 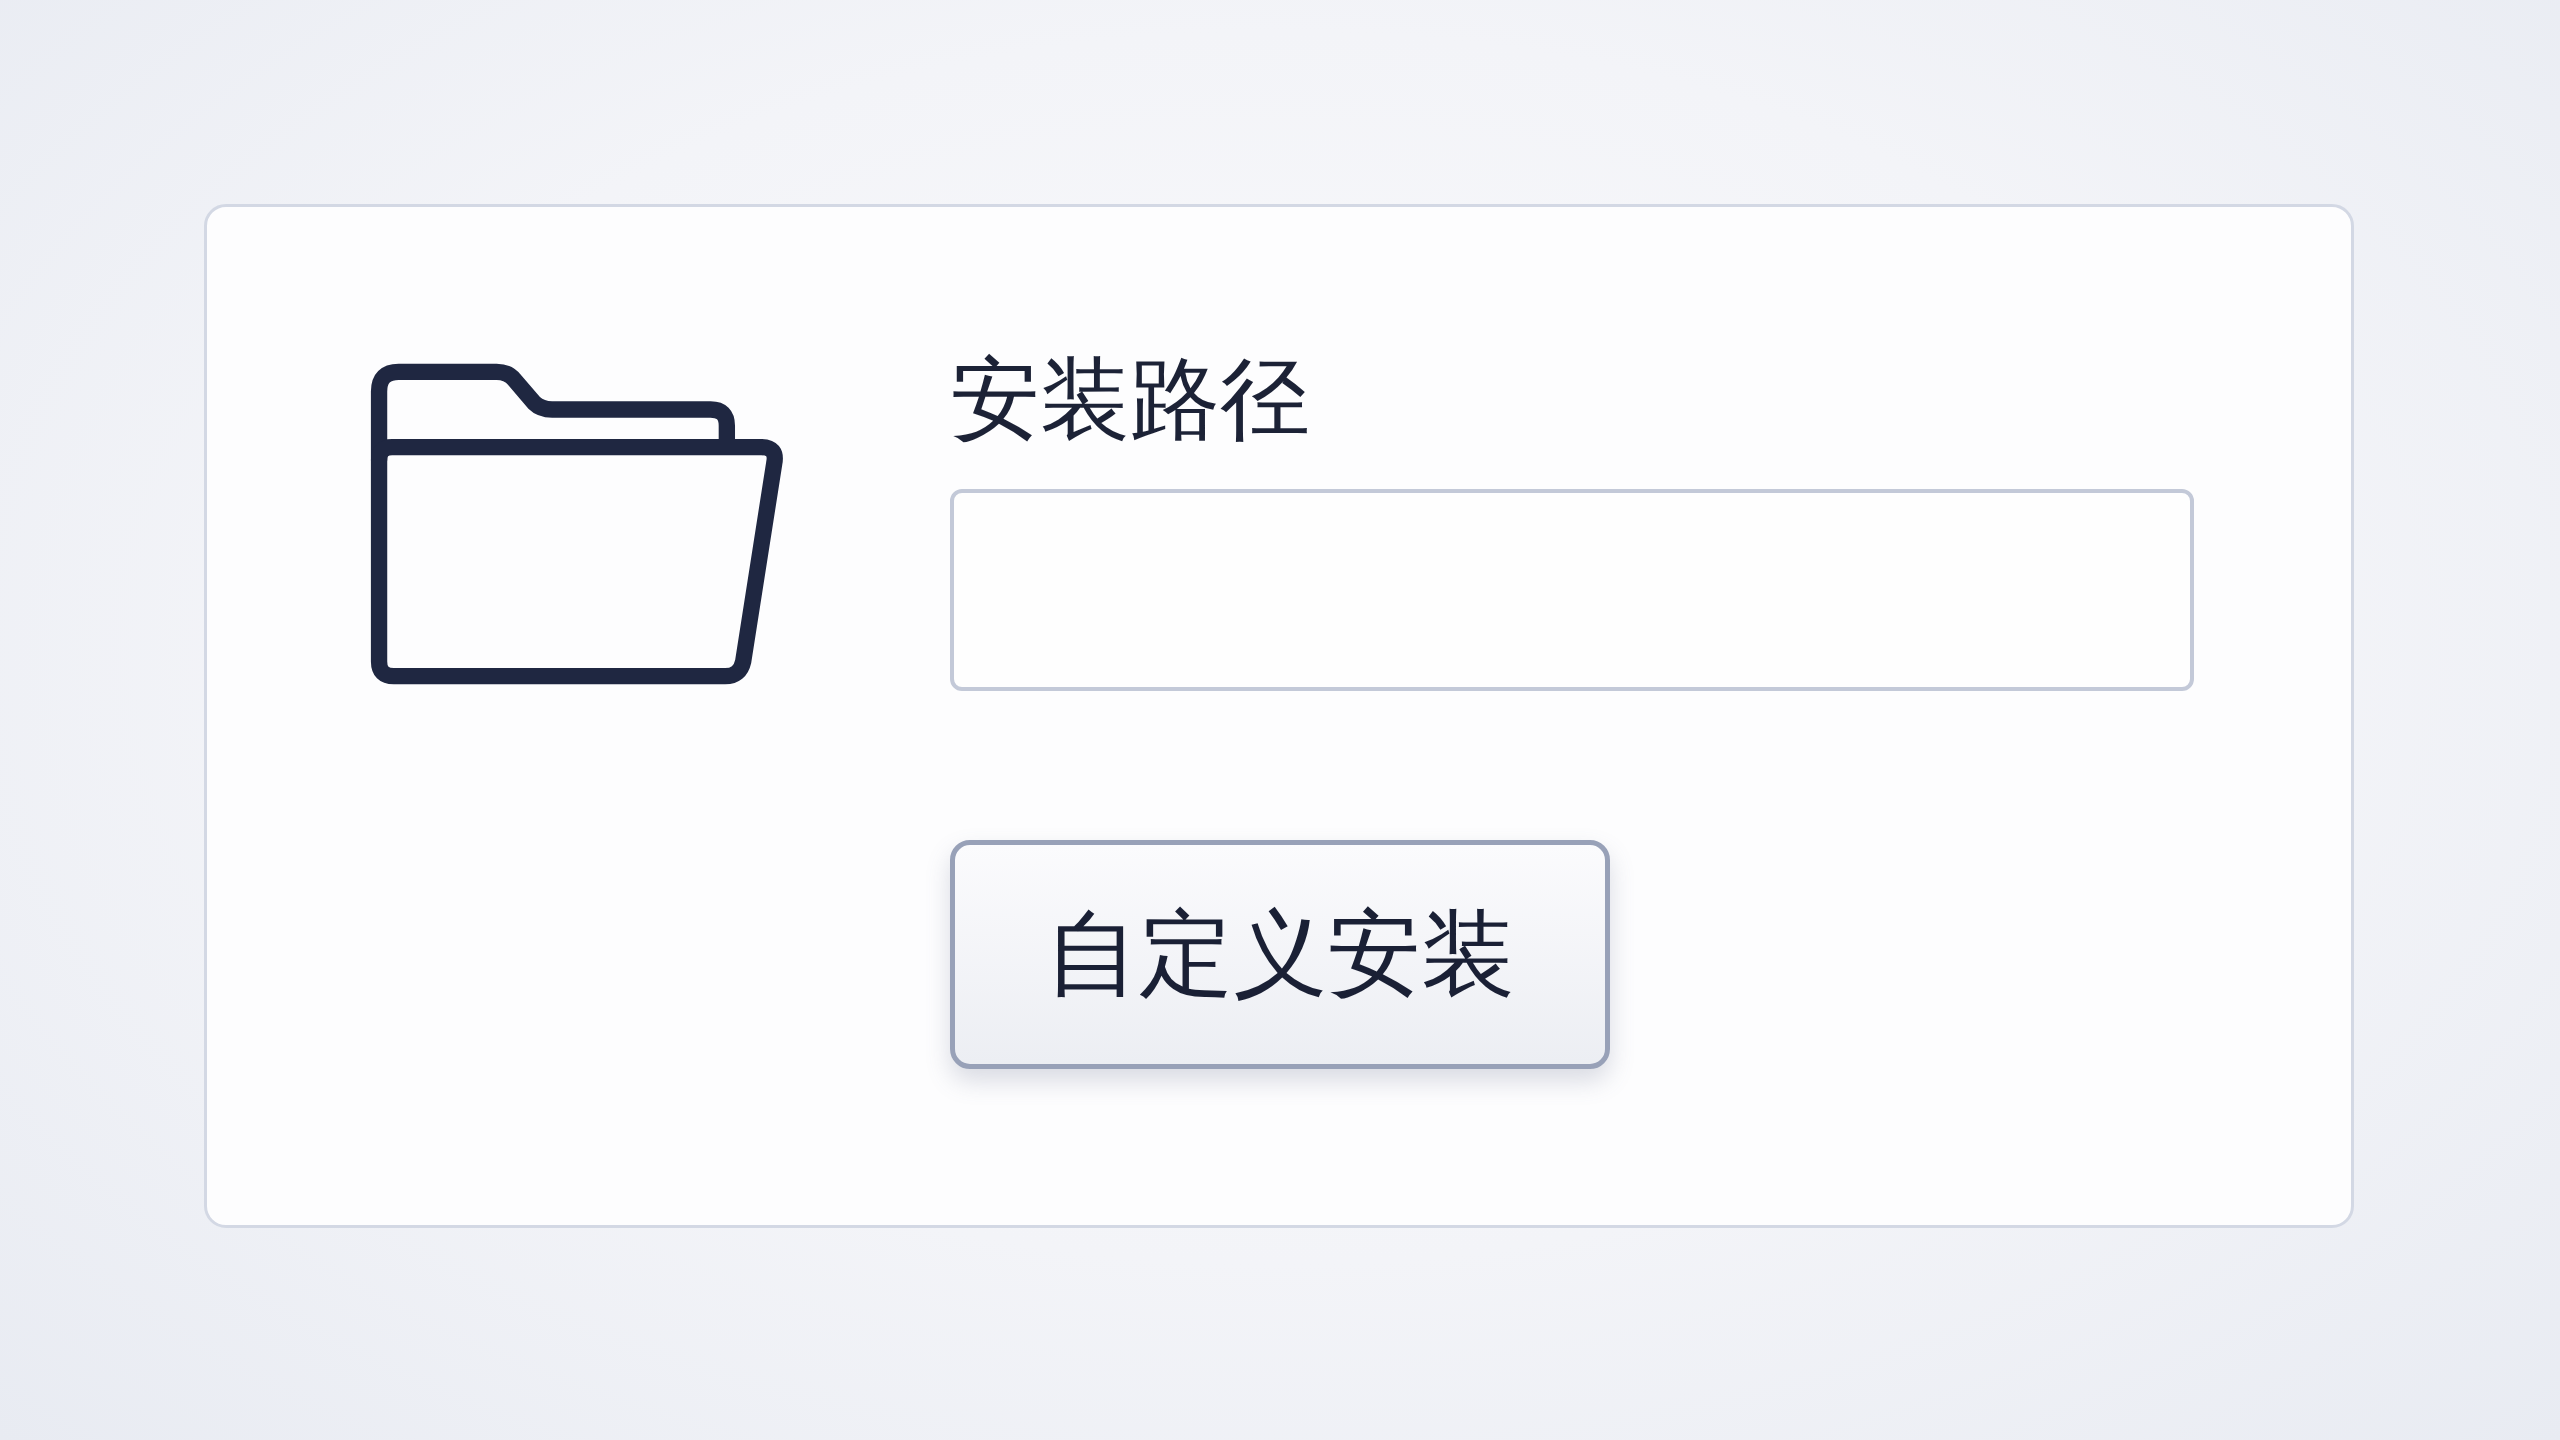 I want to click on install-path-input, so click(x=1572, y=590).